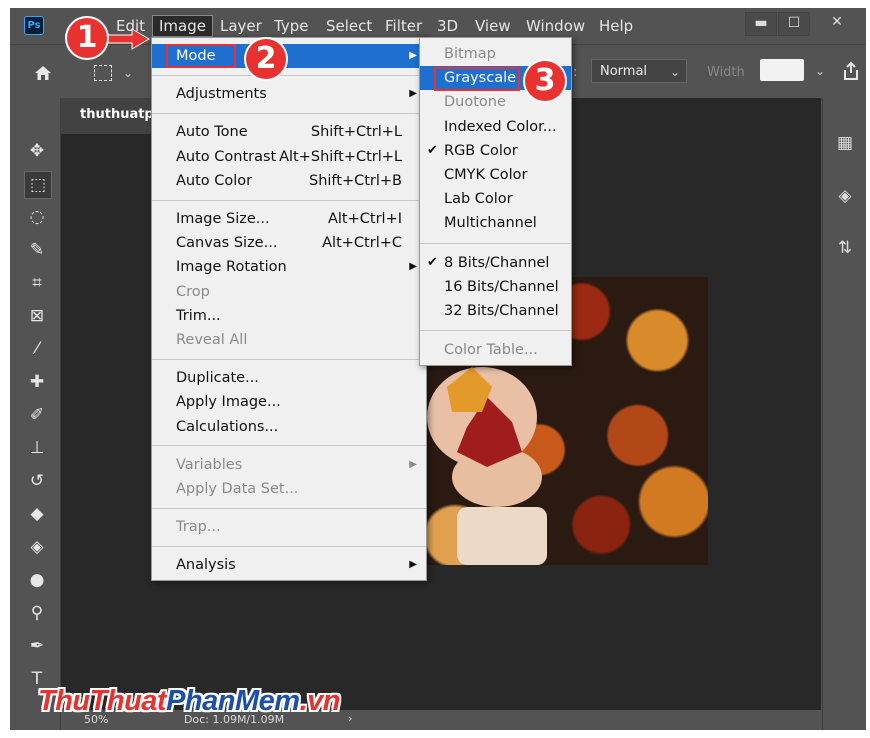  I want to click on menu-item-reveal-all: Reveal All, so click(289, 340).